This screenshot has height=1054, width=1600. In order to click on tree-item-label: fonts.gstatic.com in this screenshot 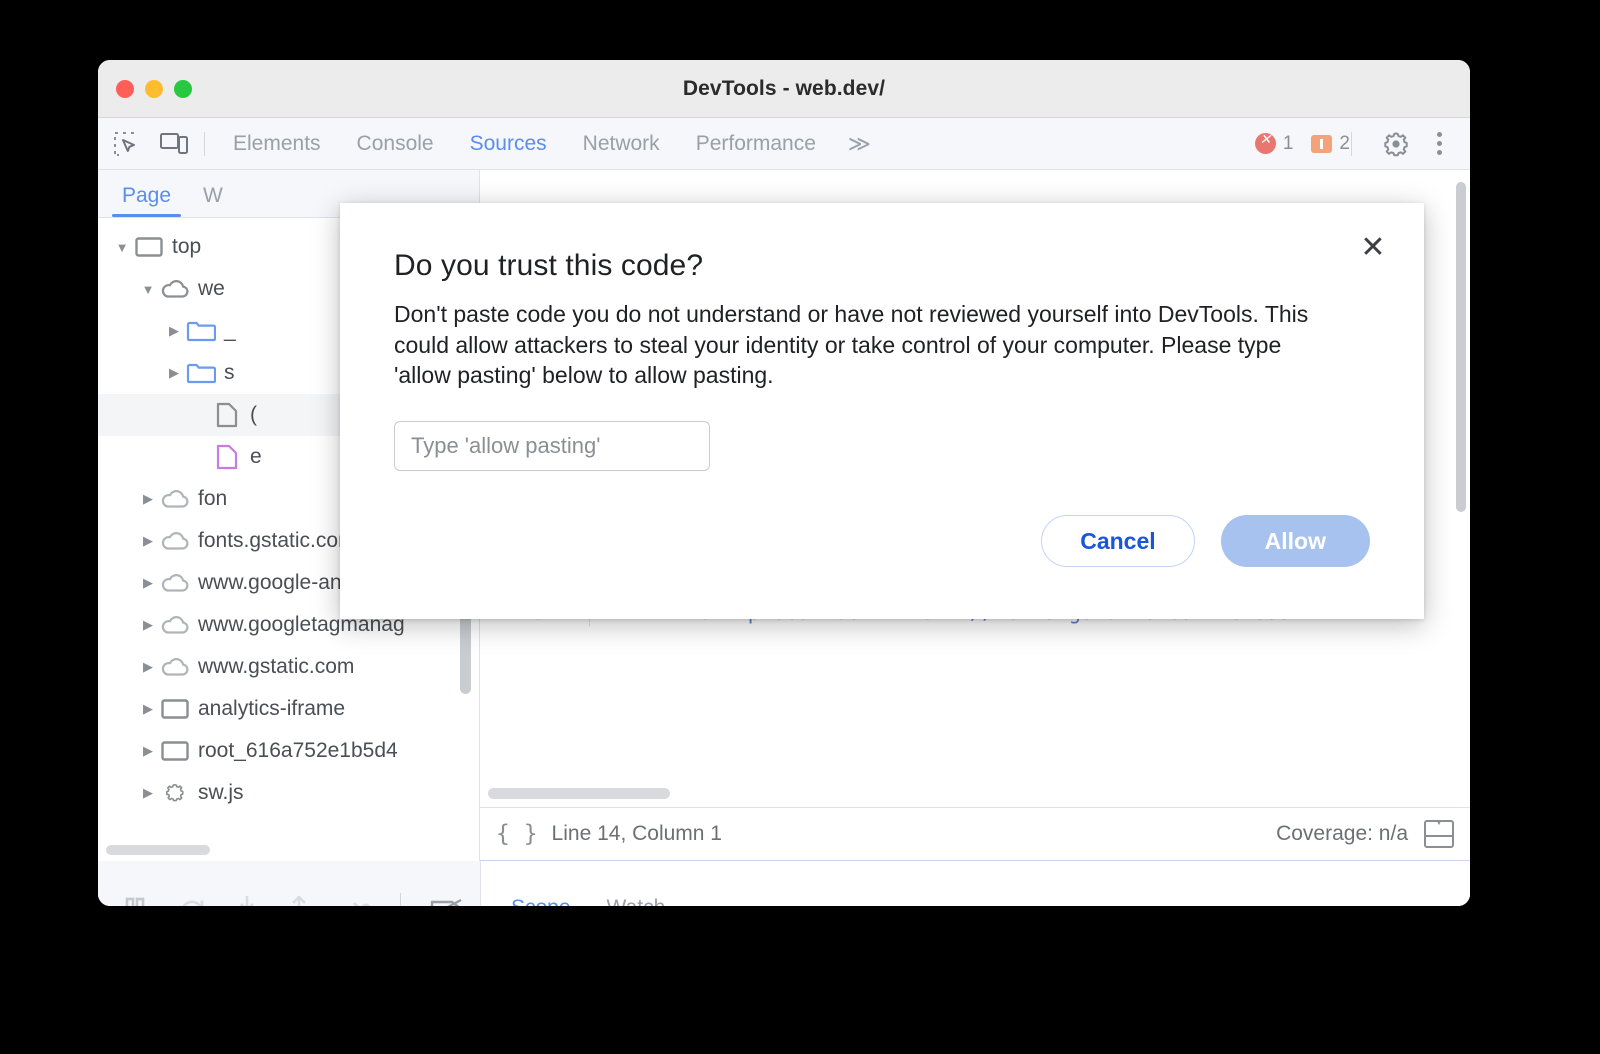, I will do `click(277, 540)`.